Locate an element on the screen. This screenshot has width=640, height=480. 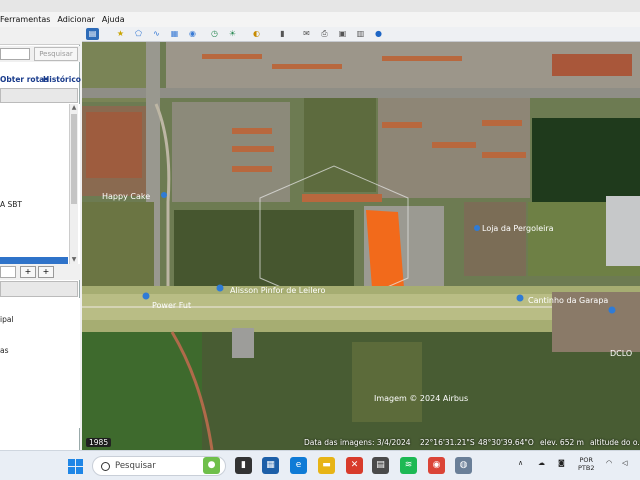
language-code: POR is located at coordinates (586, 460).